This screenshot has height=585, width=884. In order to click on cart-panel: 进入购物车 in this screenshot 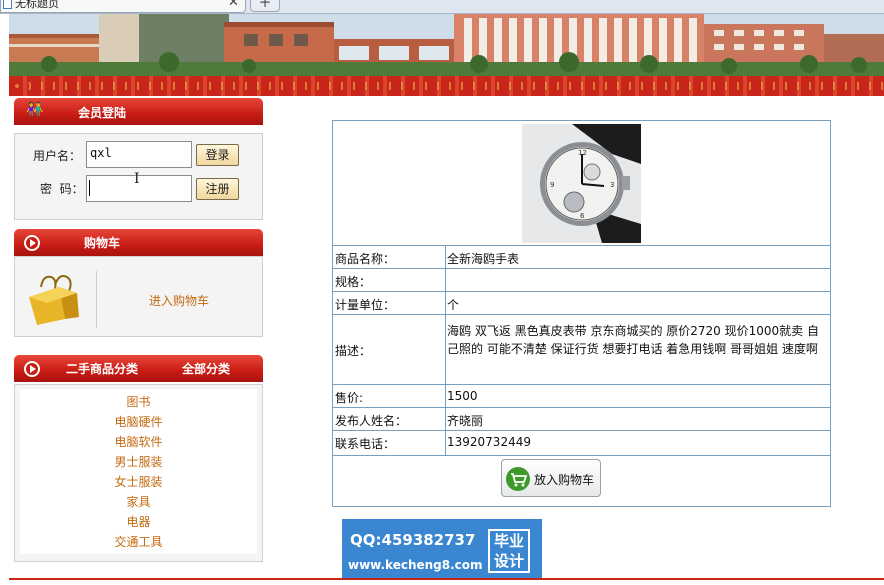, I will do `click(138, 296)`.